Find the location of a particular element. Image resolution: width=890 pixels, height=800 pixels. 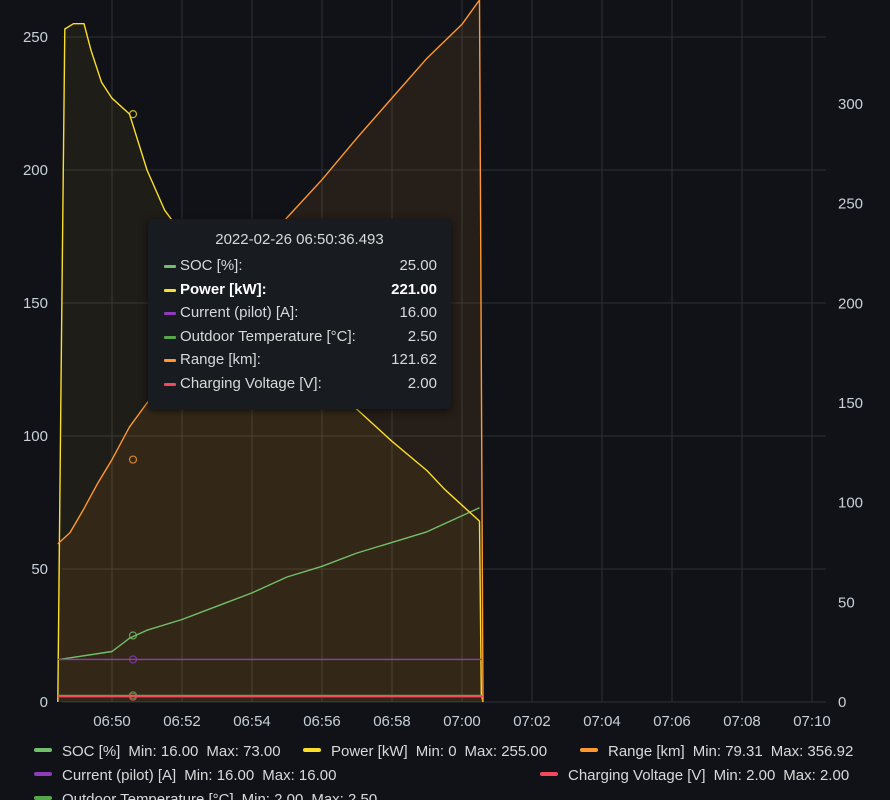

legend-series-name: Current (pilot) [A] is located at coordinates (119, 775).